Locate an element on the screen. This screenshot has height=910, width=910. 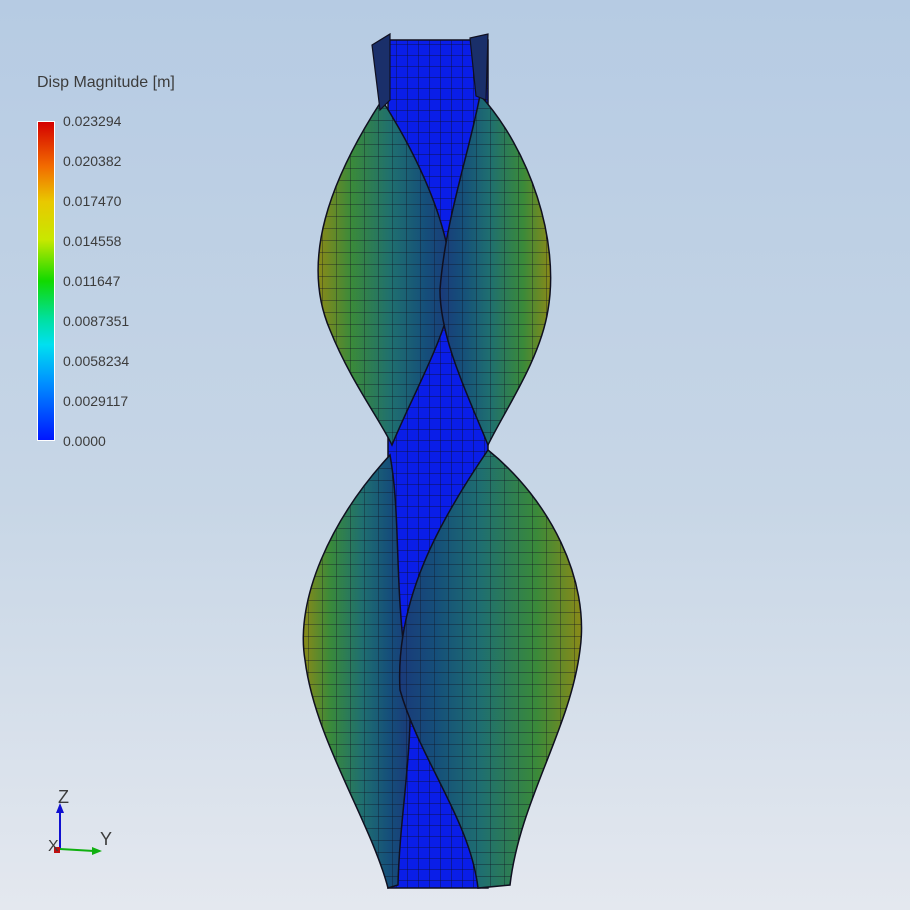
y-axis-line is located at coordinates (77, 850).